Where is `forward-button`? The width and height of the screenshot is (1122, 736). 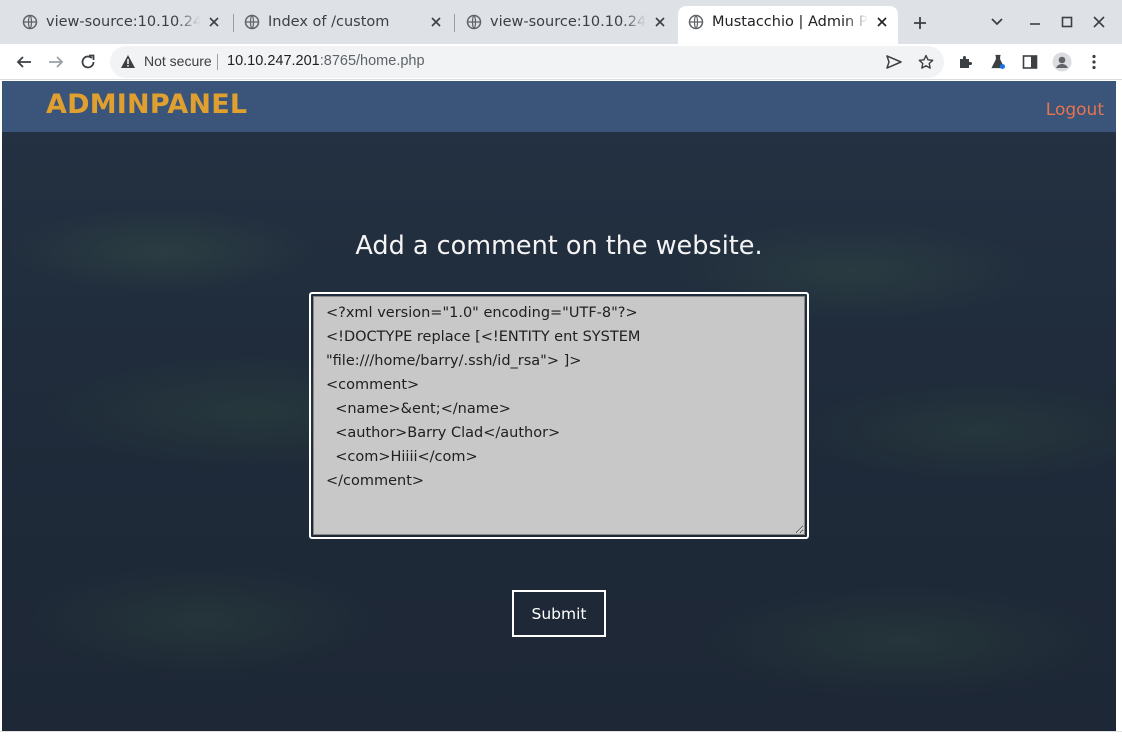
forward-button is located at coordinates (56, 62).